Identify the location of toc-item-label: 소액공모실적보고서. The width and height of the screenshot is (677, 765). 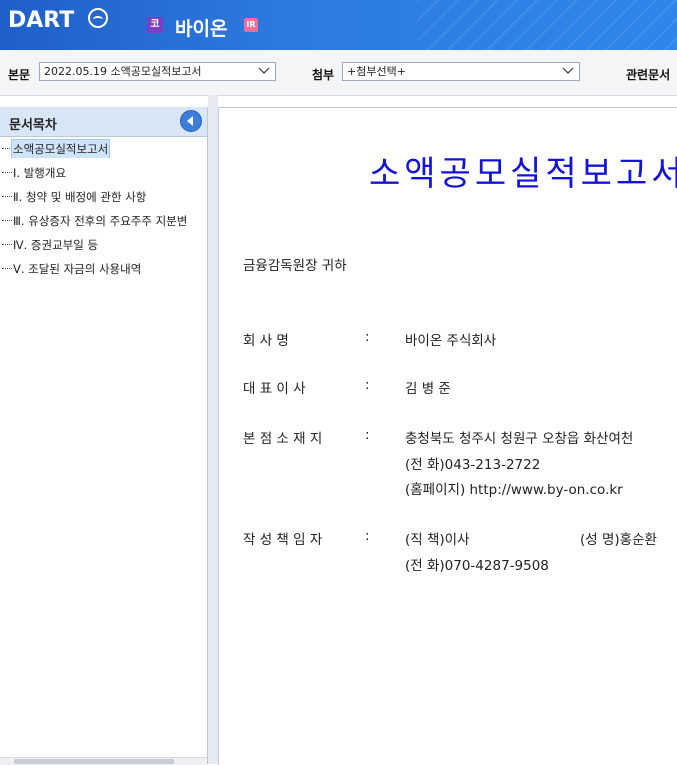
(61, 148).